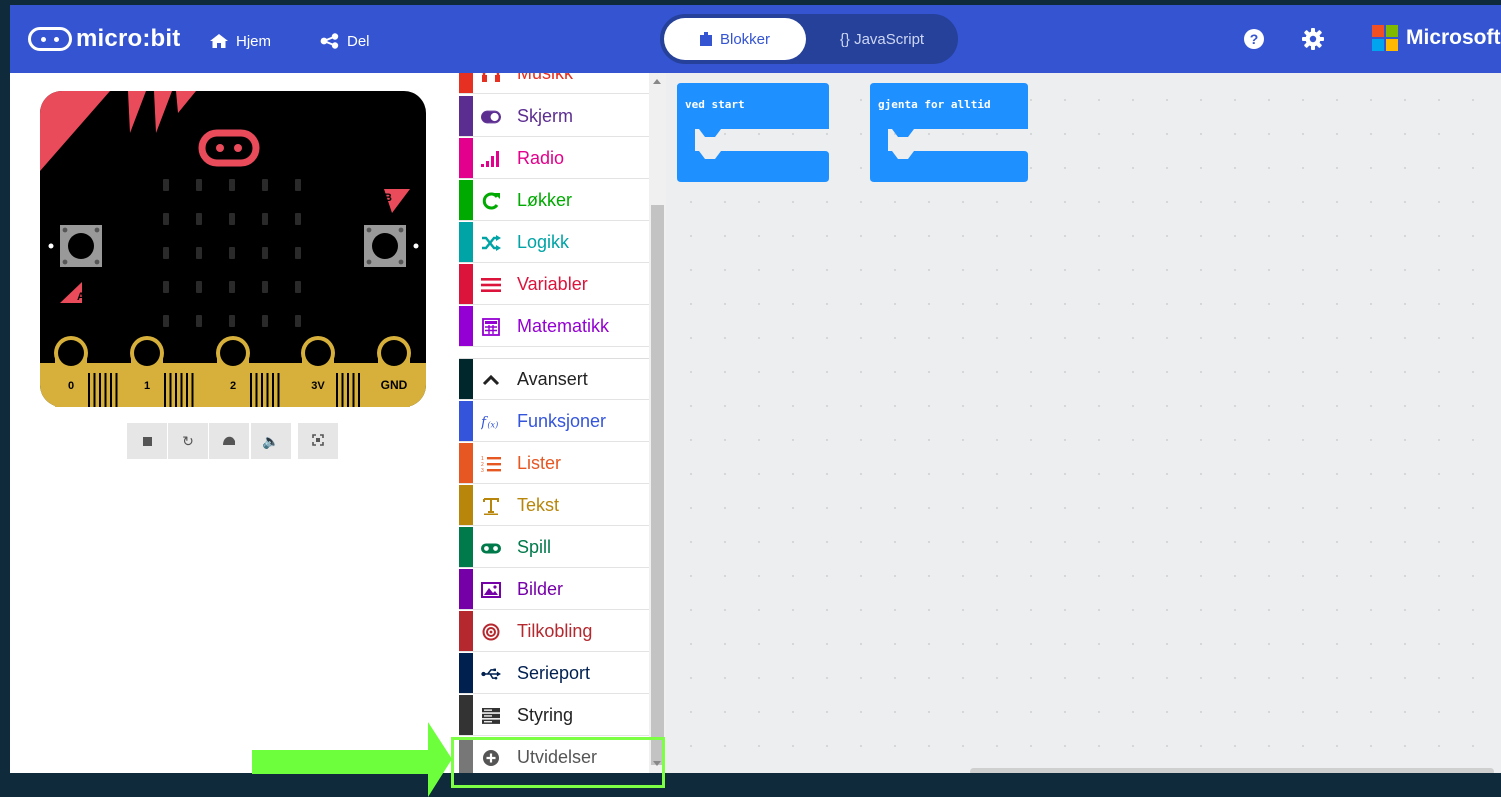  I want to click on pin-2: 2, so click(233, 371).